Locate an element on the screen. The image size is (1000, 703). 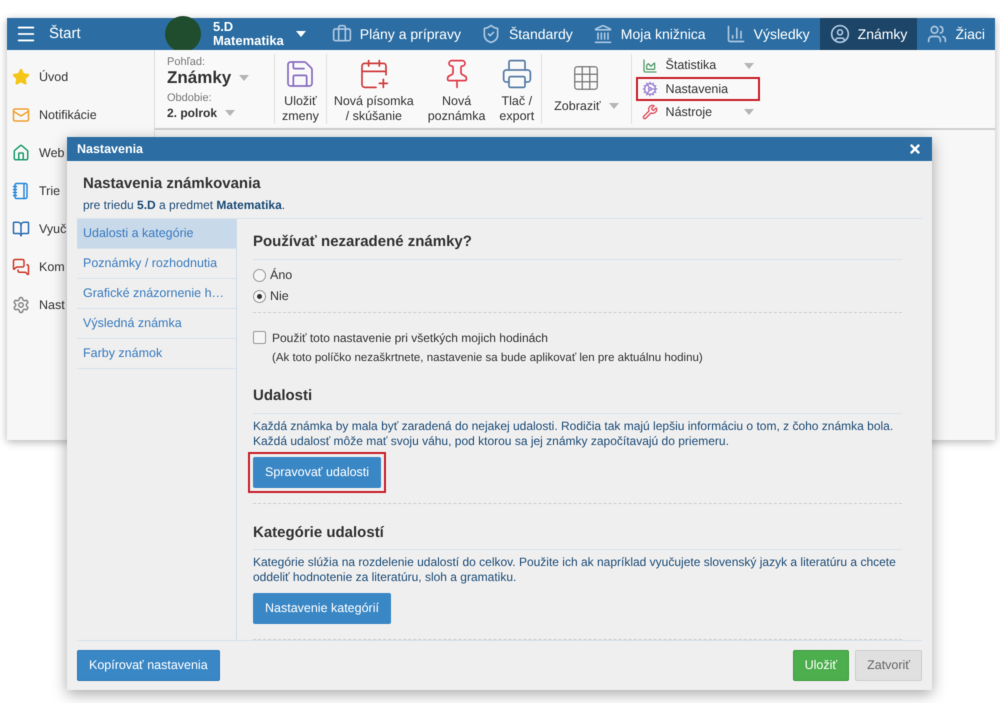
section-heading: Kategórie udalostí is located at coordinates (577, 536).